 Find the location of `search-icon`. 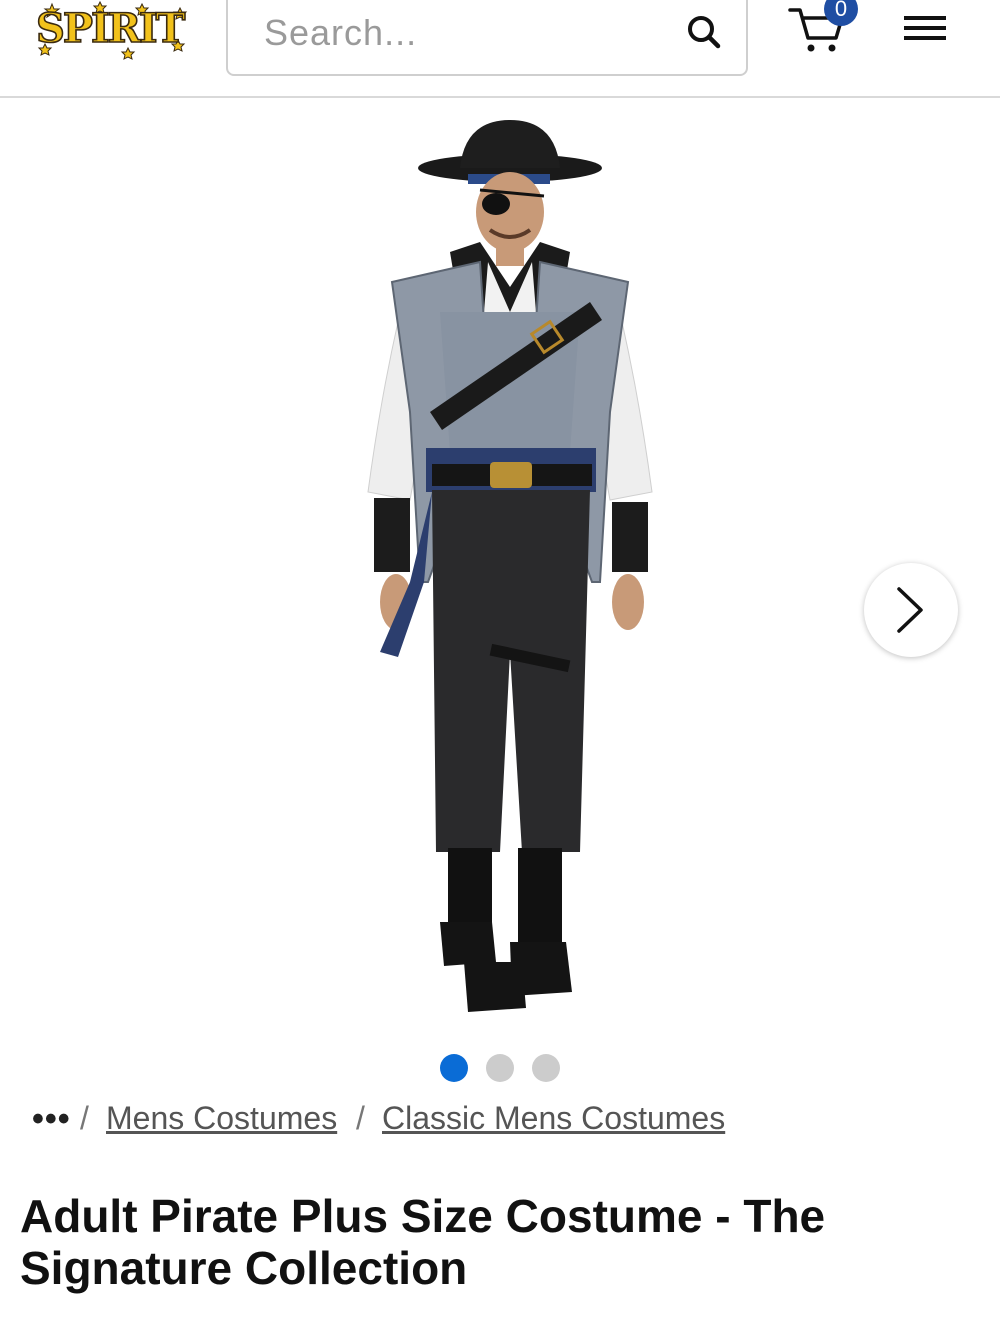

search-icon is located at coordinates (704, 32).